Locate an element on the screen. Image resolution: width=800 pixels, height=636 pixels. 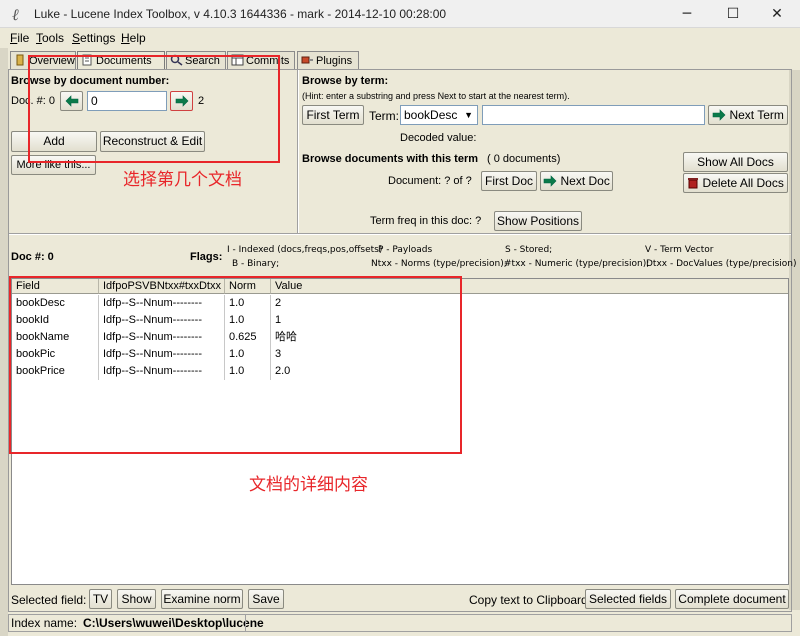
delete-icon is located at coordinates (693, 183).